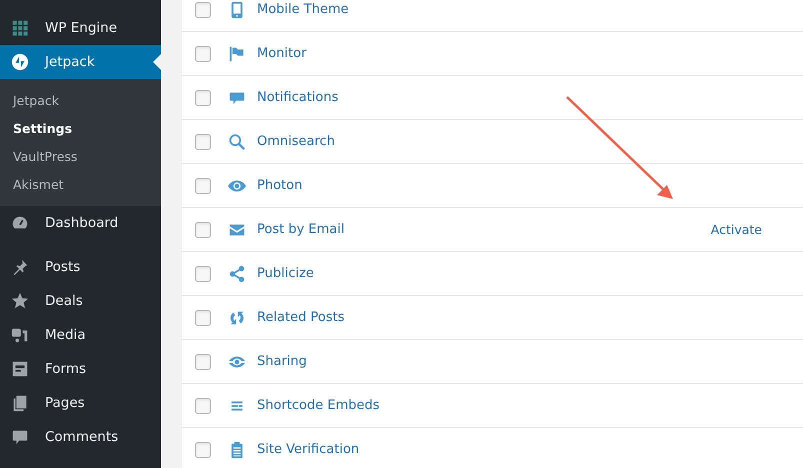 The width and height of the screenshot is (803, 468). What do you see at coordinates (308, 449) in the screenshot?
I see `module-name: Site Verification` at bounding box center [308, 449].